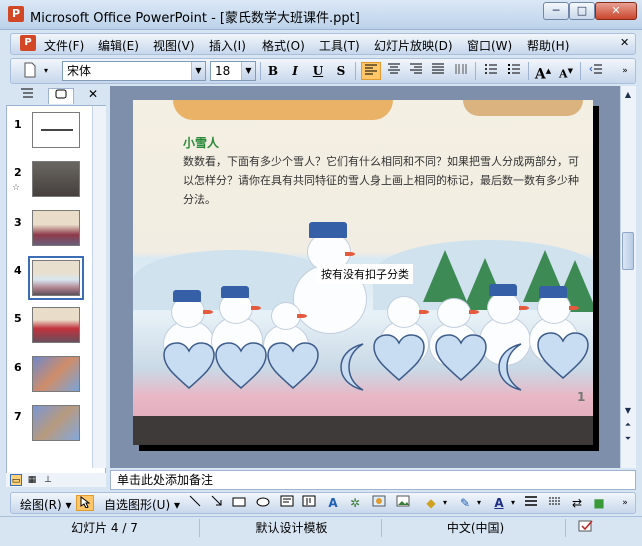 The height and width of the screenshot is (546, 642). What do you see at coordinates (263, 503) in the screenshot?
I see `oval-tool-icon` at bounding box center [263, 503].